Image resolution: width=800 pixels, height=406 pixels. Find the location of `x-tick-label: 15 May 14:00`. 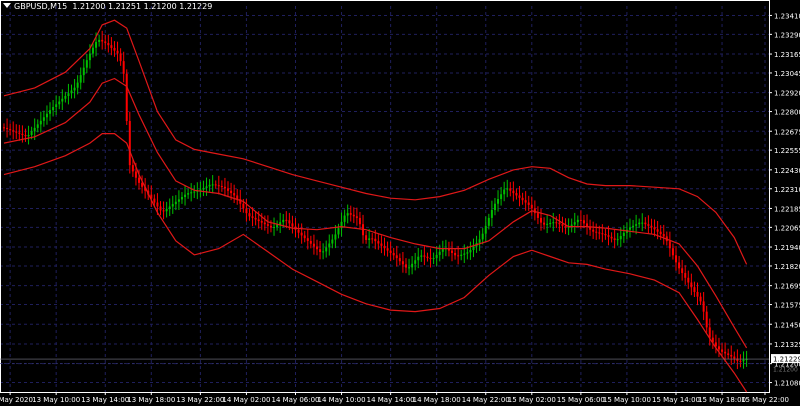

x-tick-label: 15 May 14:00 is located at coordinates (676, 400).